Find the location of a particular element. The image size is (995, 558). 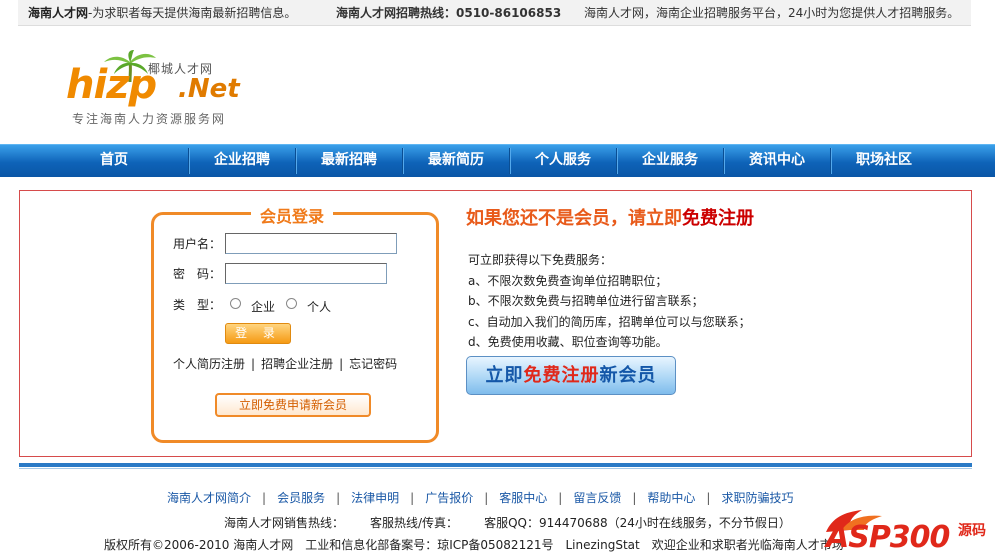

forgot-password-link: 忘记密码 is located at coordinates (373, 364).